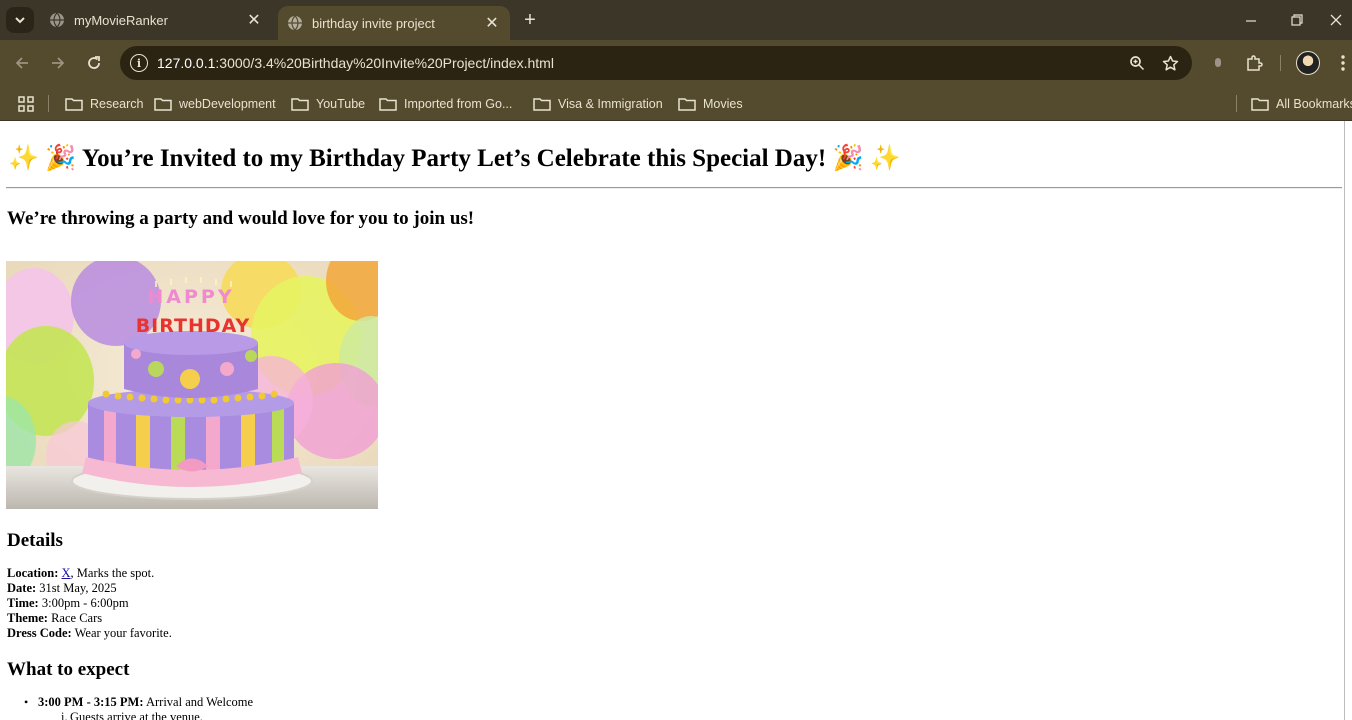 This screenshot has height=720, width=1352. I want to click on reload-icon, so click(94, 62).